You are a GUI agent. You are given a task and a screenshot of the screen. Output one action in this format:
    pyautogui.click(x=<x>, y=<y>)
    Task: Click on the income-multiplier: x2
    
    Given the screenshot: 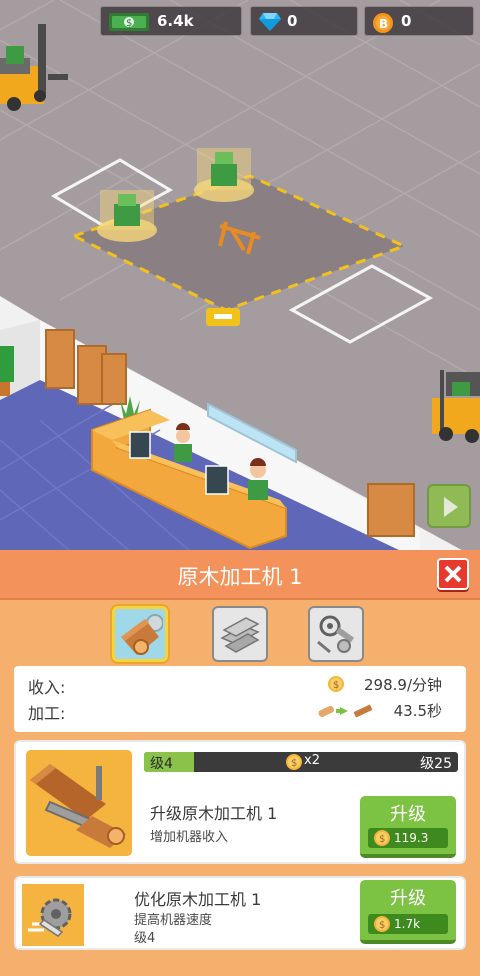 What is the action you would take?
    pyautogui.click(x=312, y=760)
    